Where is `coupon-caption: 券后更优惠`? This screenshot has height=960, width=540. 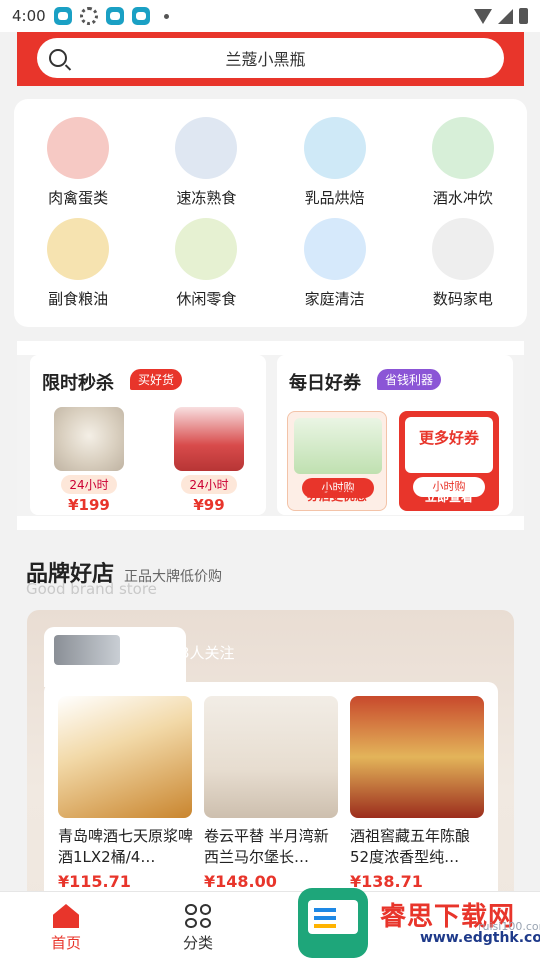
coupon-caption: 券后更优惠 is located at coordinates (336, 496).